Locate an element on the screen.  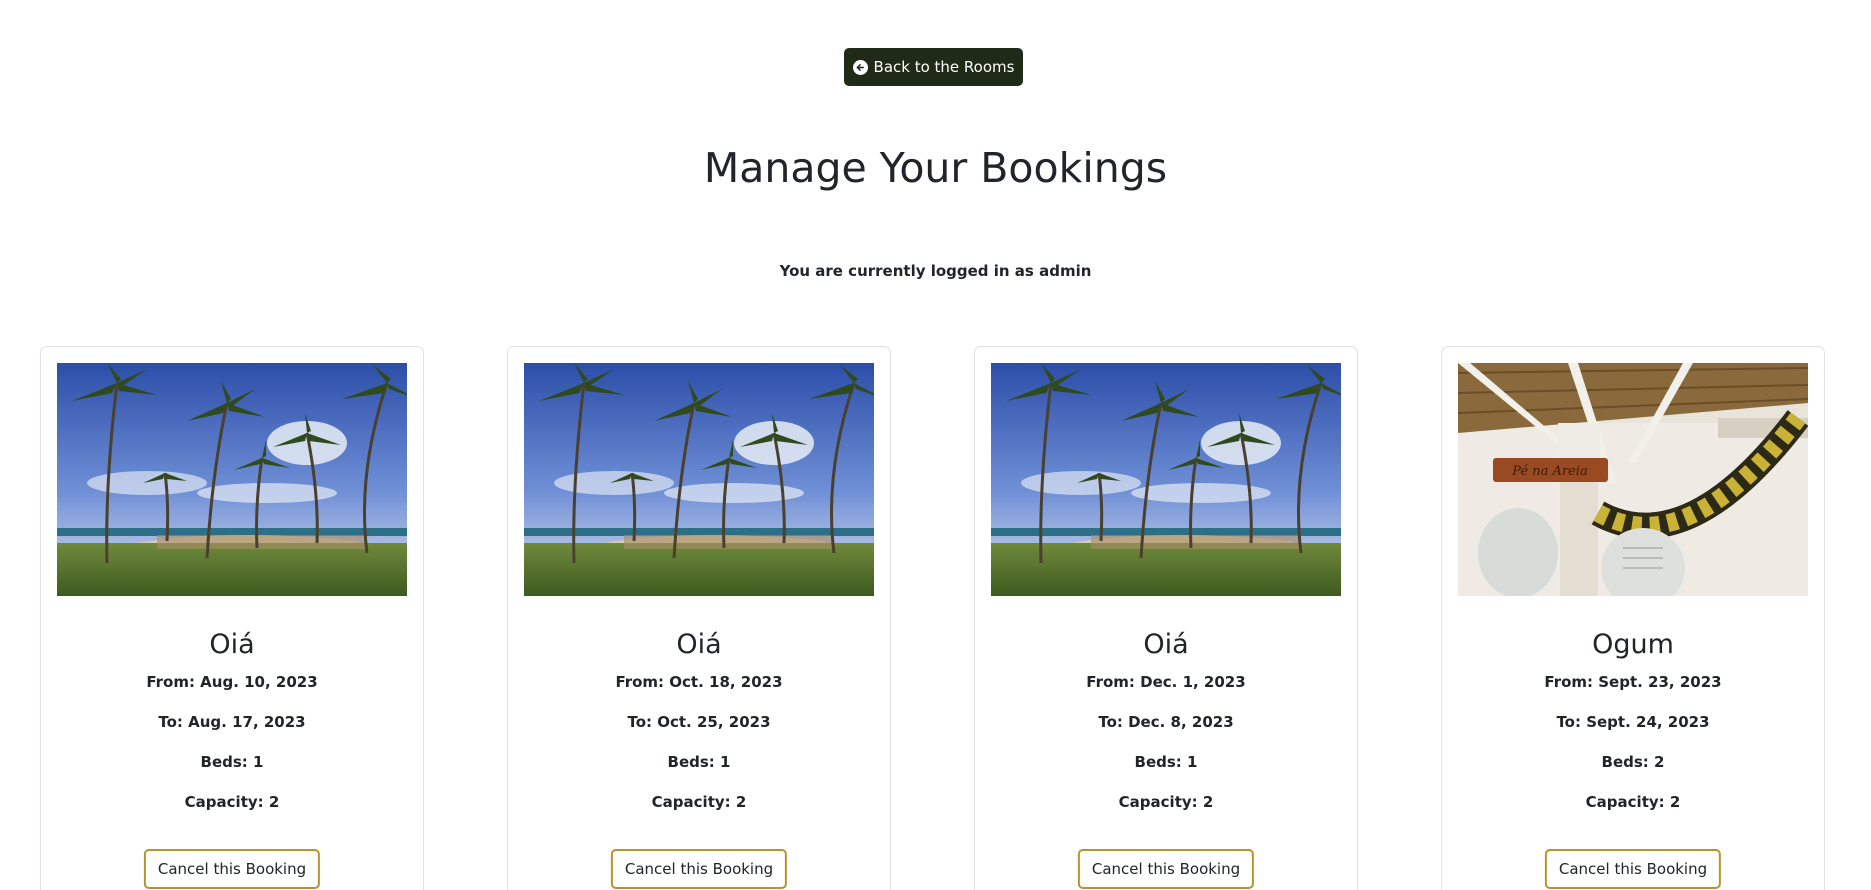
booking-from-date: From: Sept. 23, 2023 is located at coordinates (1633, 682).